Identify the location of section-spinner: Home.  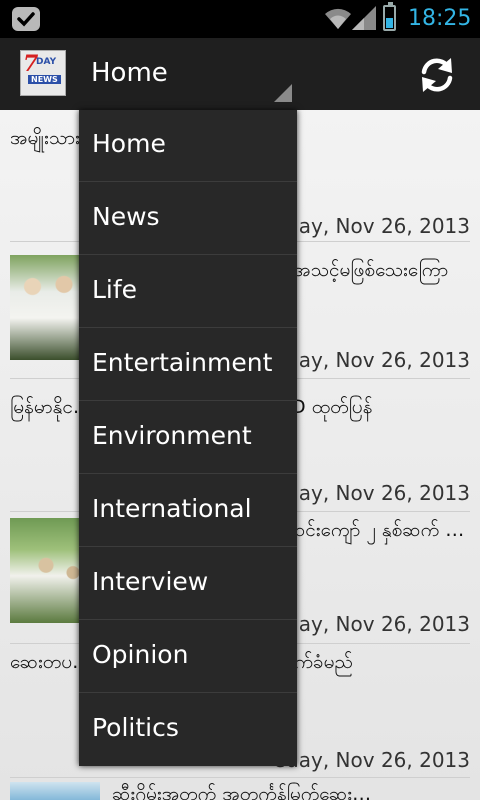
(187, 74).